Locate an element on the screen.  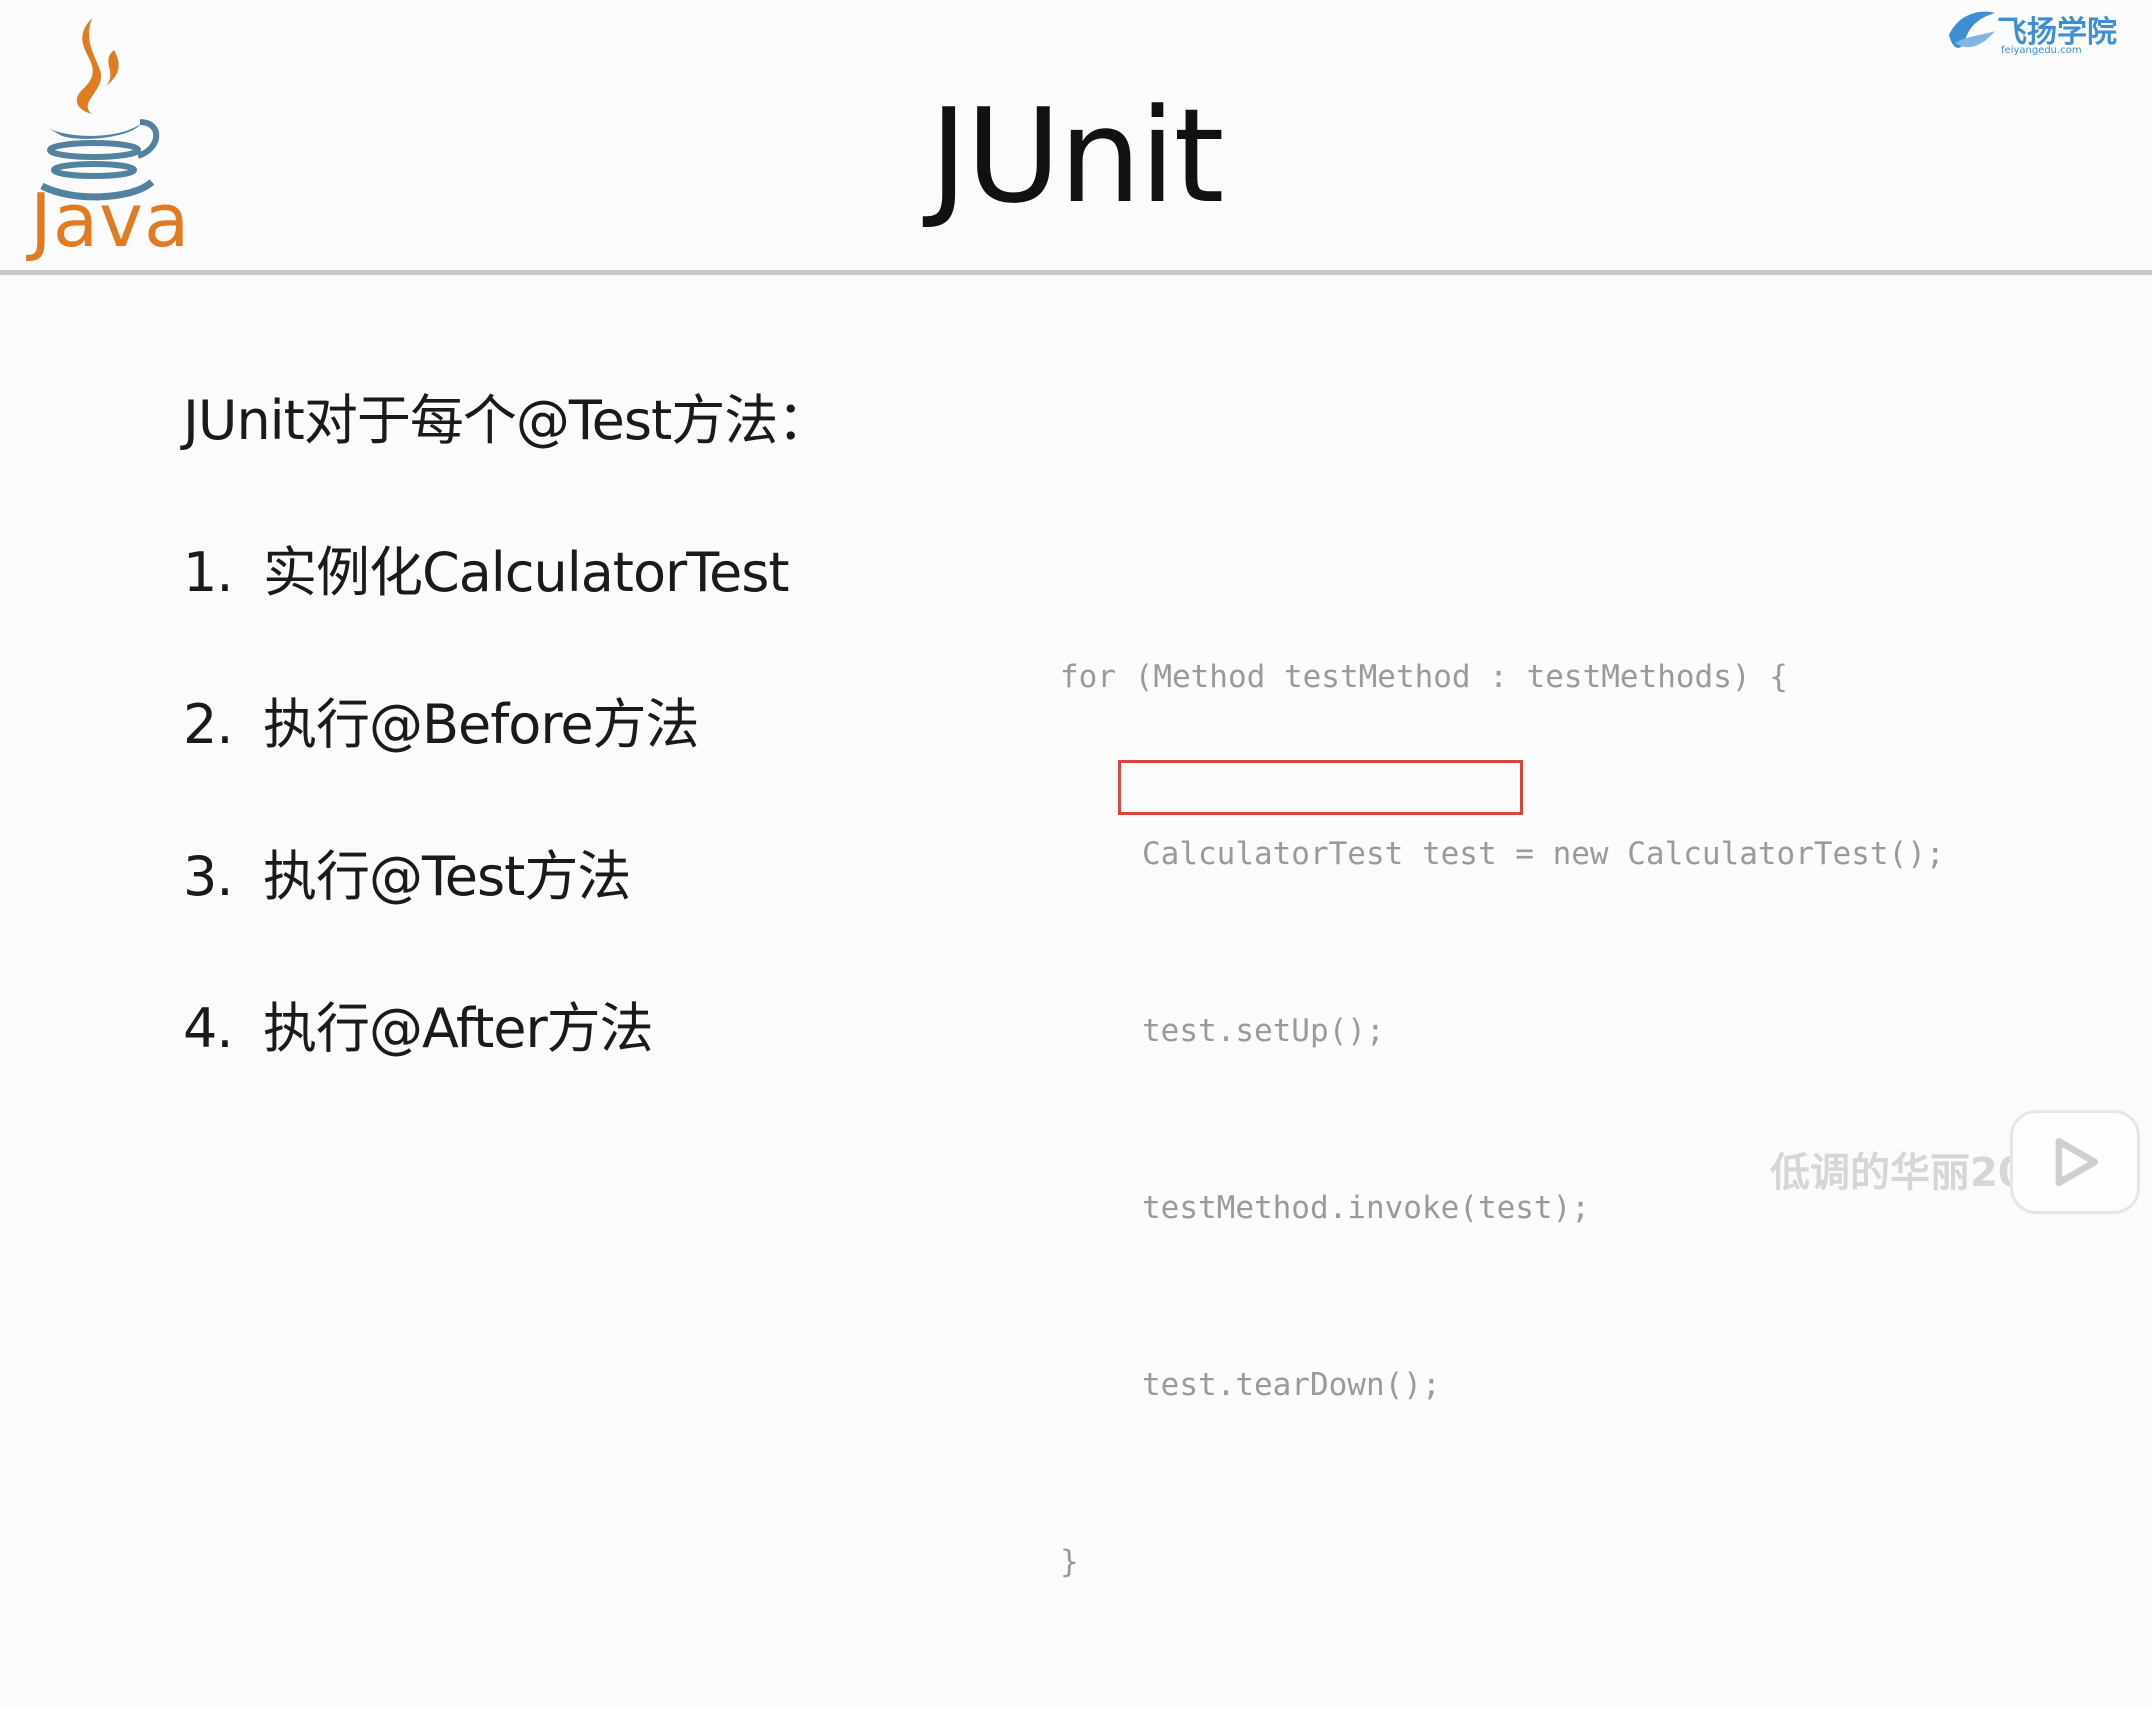
highlight-box is located at coordinates (1320, 787).